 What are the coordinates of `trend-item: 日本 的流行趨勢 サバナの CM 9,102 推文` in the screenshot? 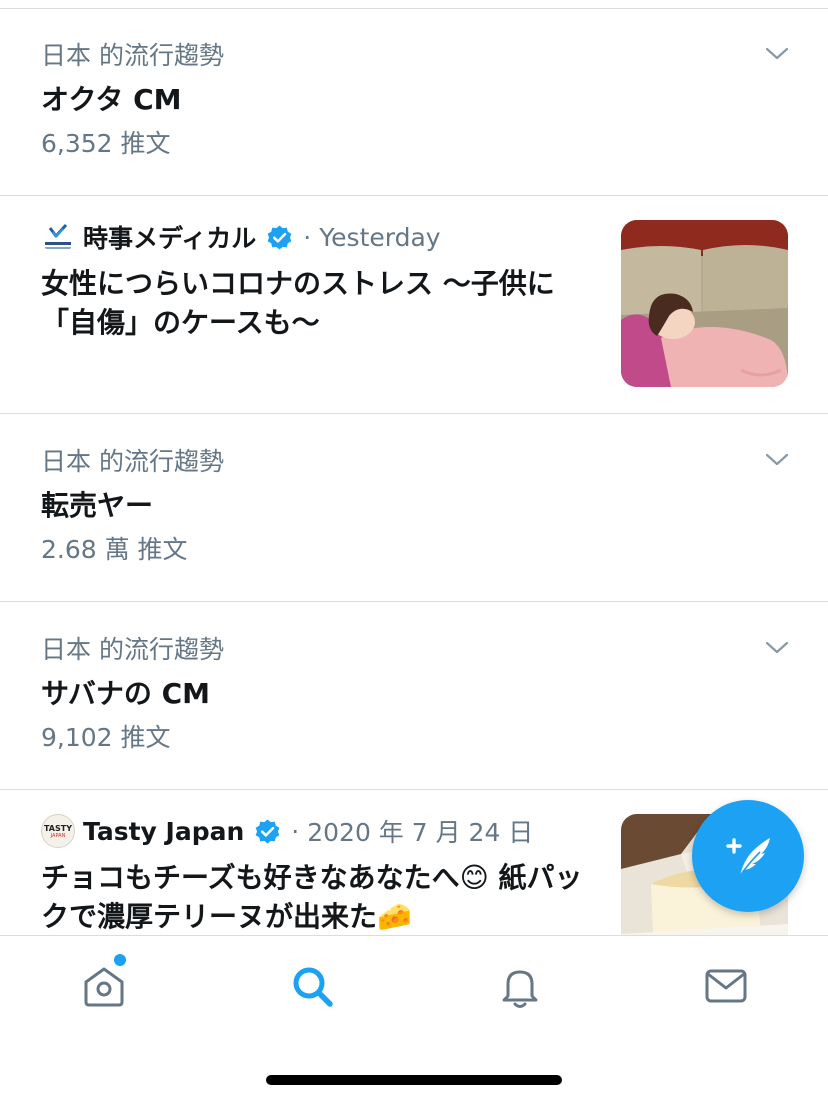 It's located at (414, 704).